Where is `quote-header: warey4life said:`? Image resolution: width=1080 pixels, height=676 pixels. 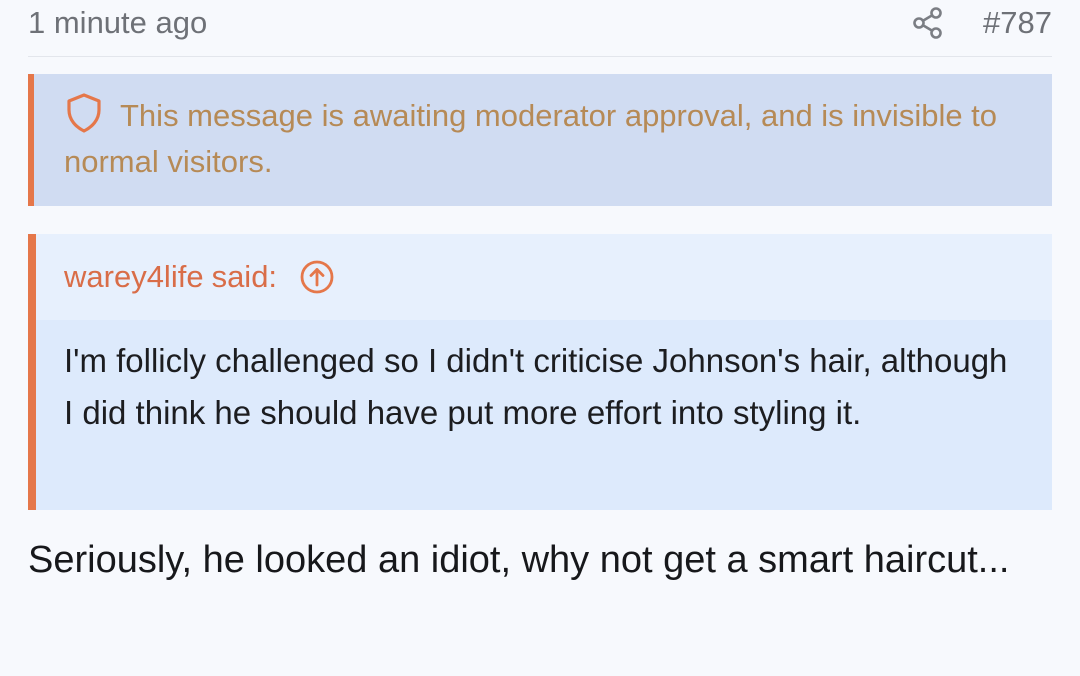
quote-header: warey4life said: is located at coordinates (544, 277).